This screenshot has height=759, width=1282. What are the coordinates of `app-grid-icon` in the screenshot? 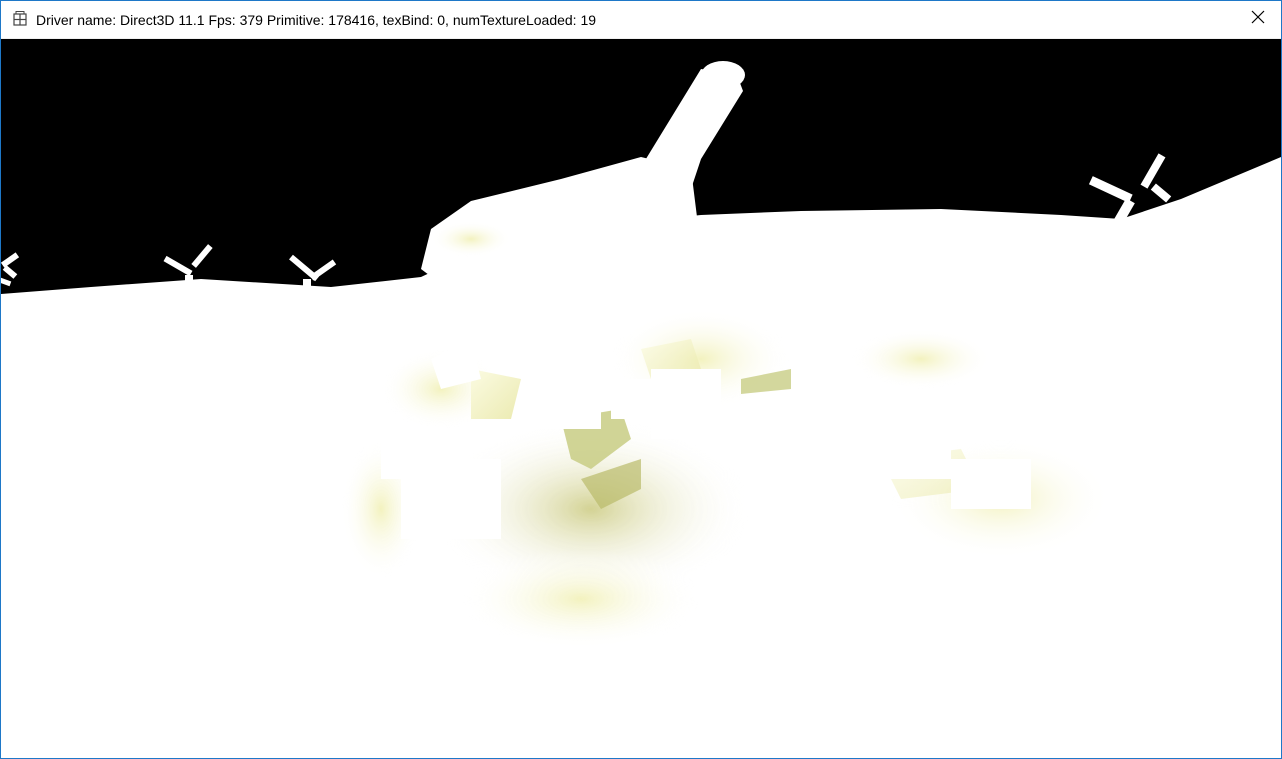 It's located at (20, 19).